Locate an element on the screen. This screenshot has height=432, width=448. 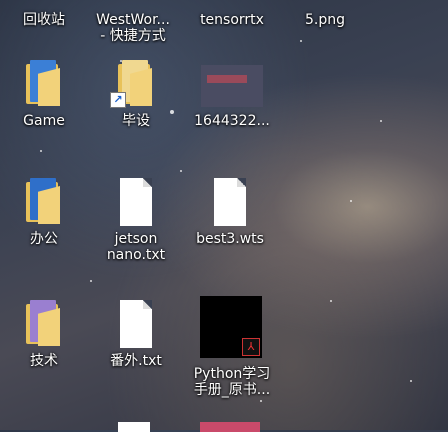
desktop-item-tensorrtx: tensorrtx is located at coordinates (232, 14).